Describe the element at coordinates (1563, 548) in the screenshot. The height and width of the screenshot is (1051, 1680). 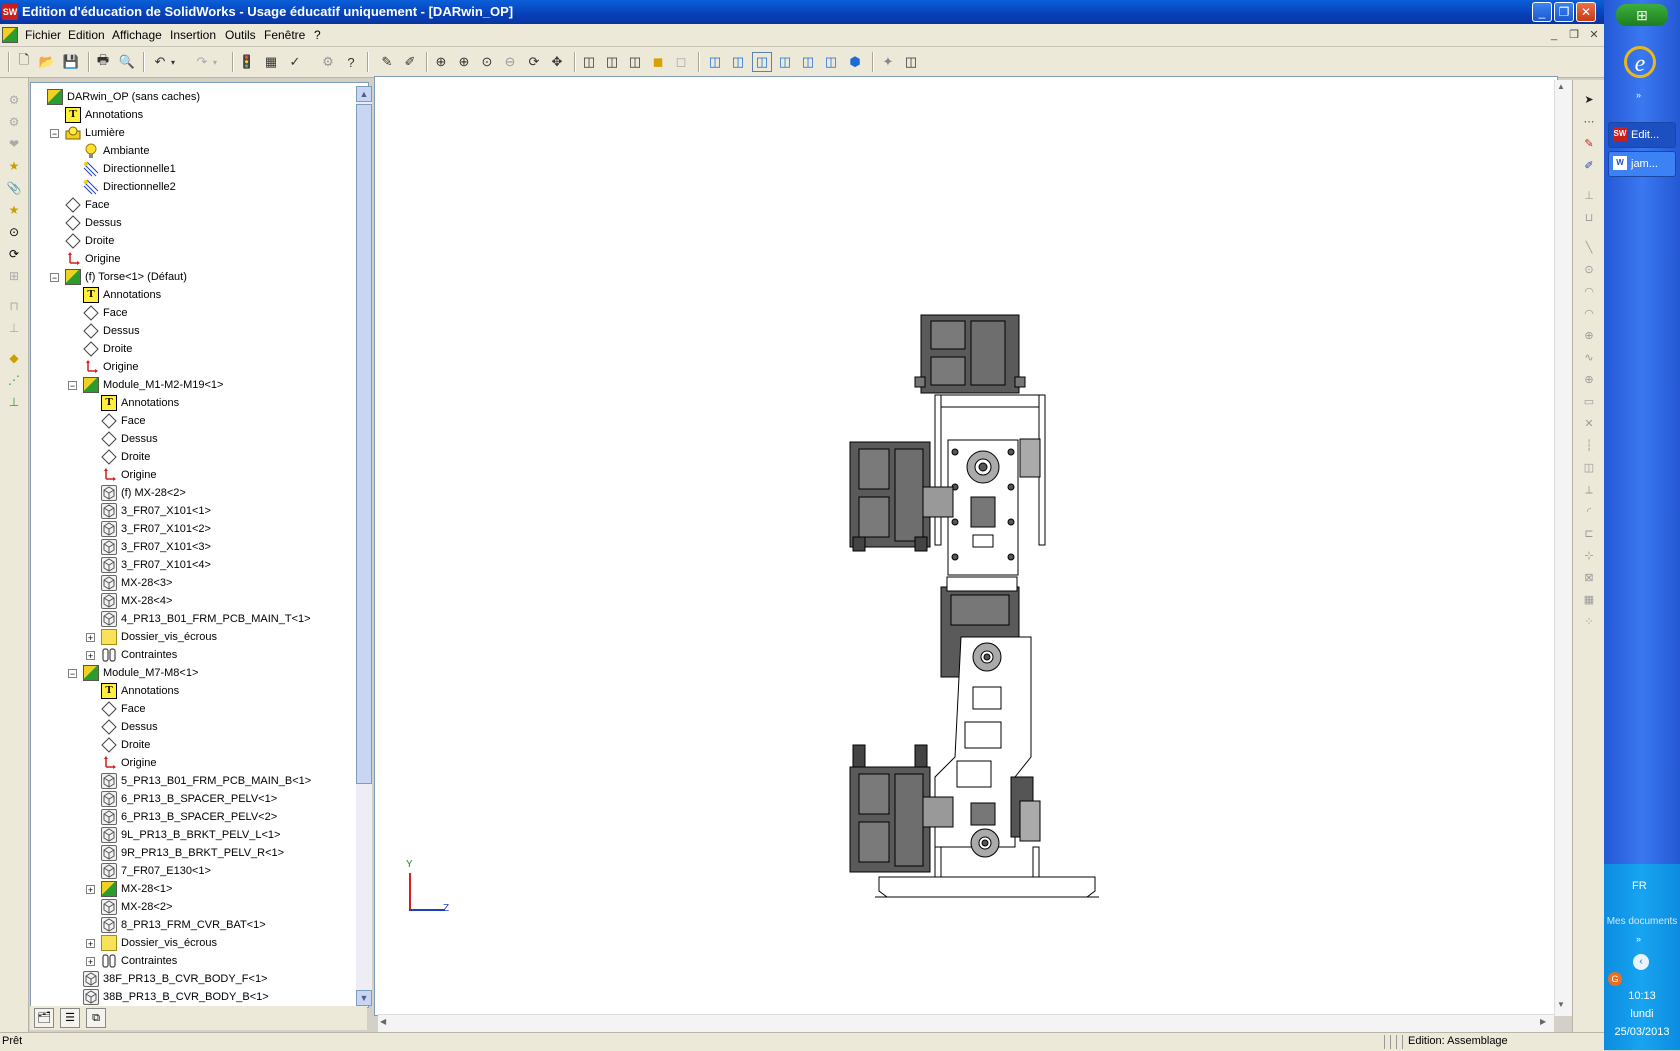
I see `viewport-vertical-scrollbar: ▲ ▼` at that location.